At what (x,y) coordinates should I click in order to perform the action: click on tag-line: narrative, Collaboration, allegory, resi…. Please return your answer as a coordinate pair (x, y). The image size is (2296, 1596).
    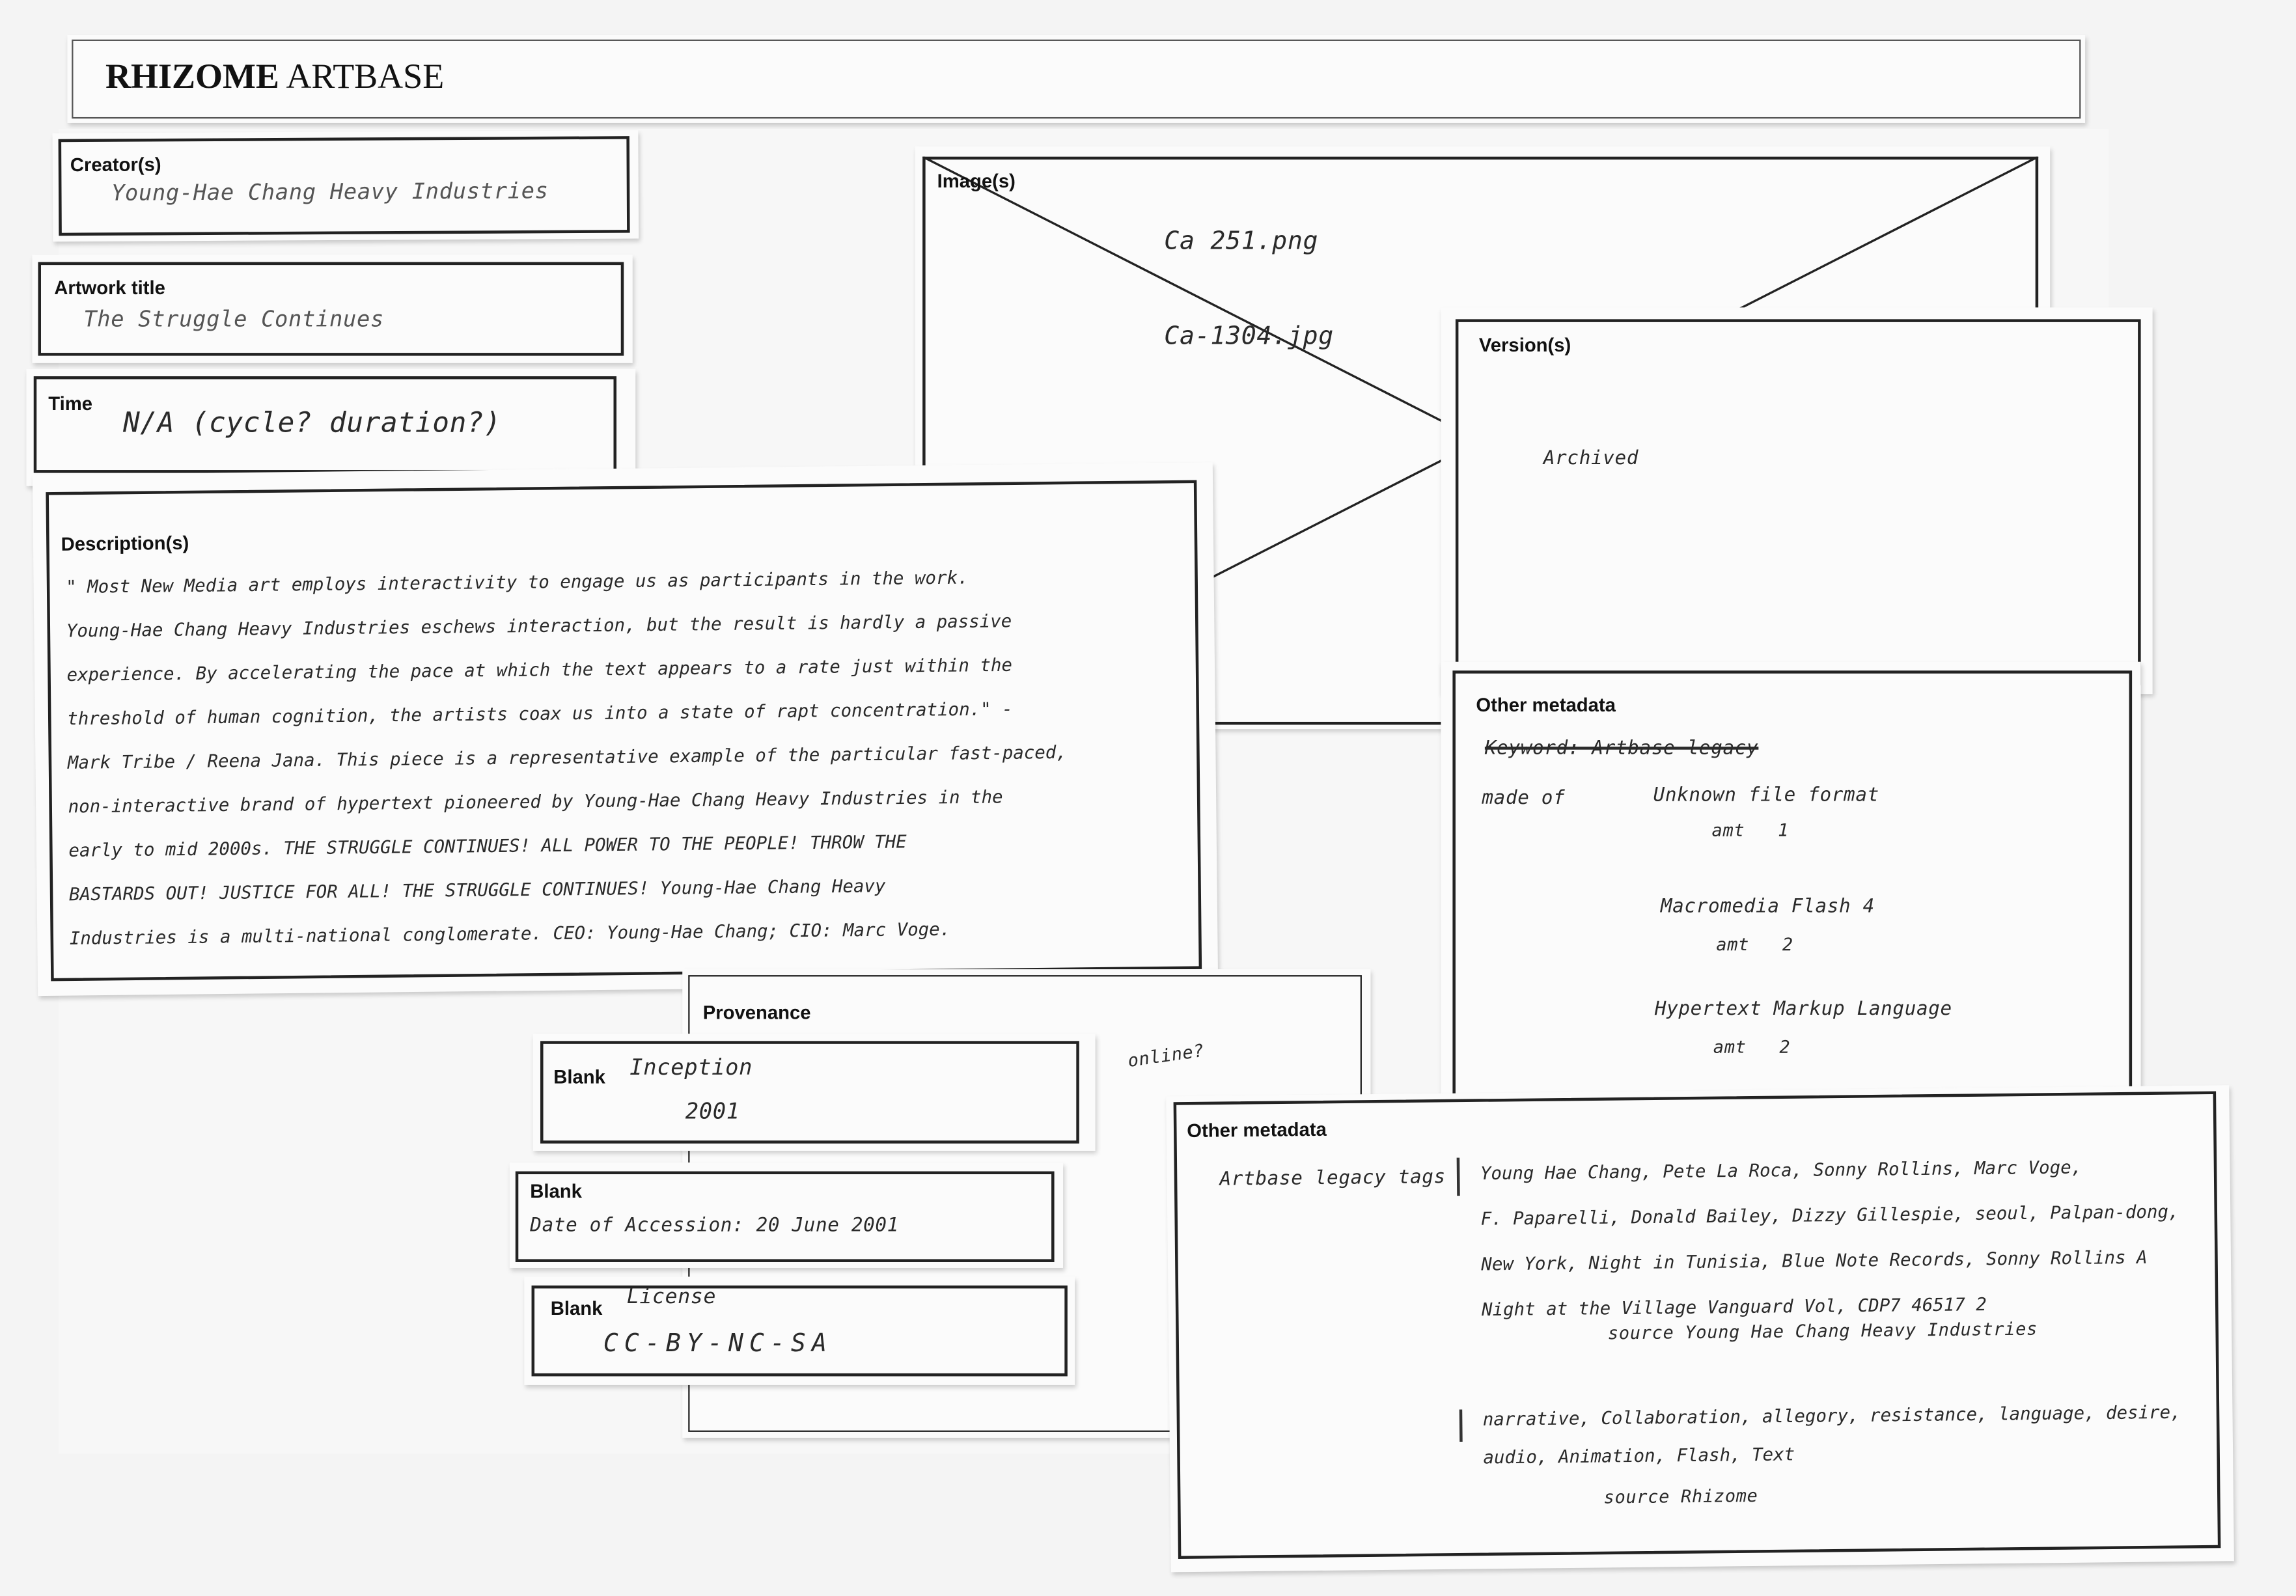
    Looking at the image, I should click on (1831, 1415).